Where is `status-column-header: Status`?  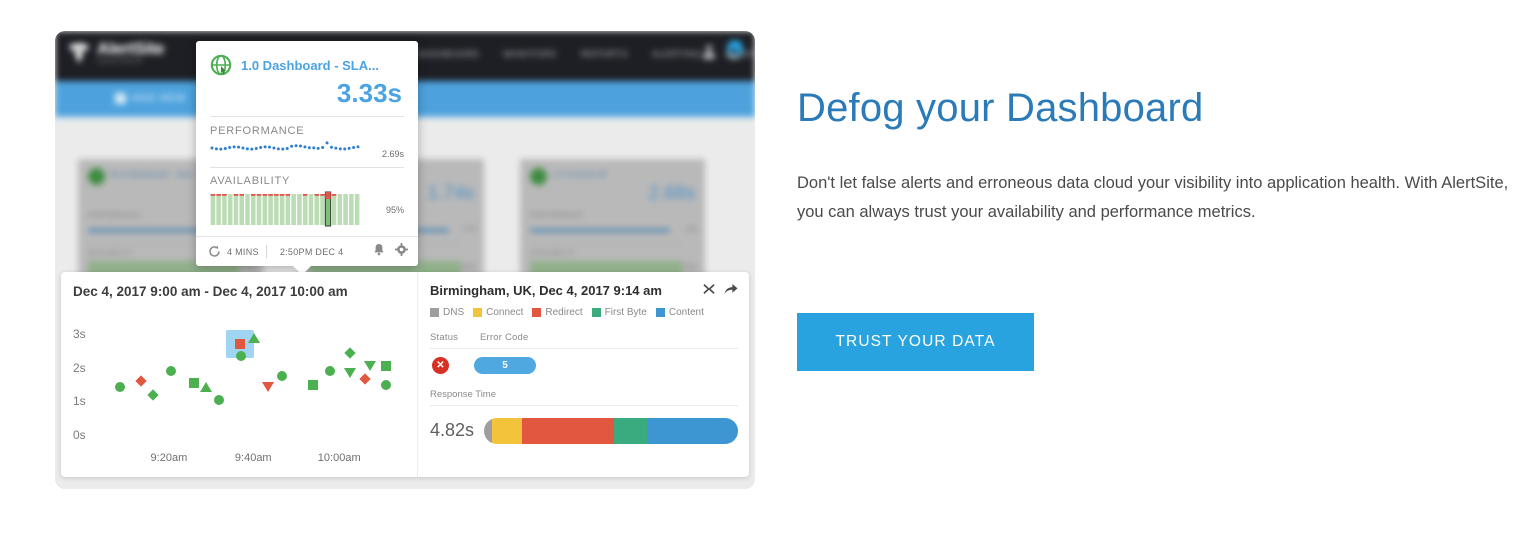 status-column-header: Status is located at coordinates (444, 337).